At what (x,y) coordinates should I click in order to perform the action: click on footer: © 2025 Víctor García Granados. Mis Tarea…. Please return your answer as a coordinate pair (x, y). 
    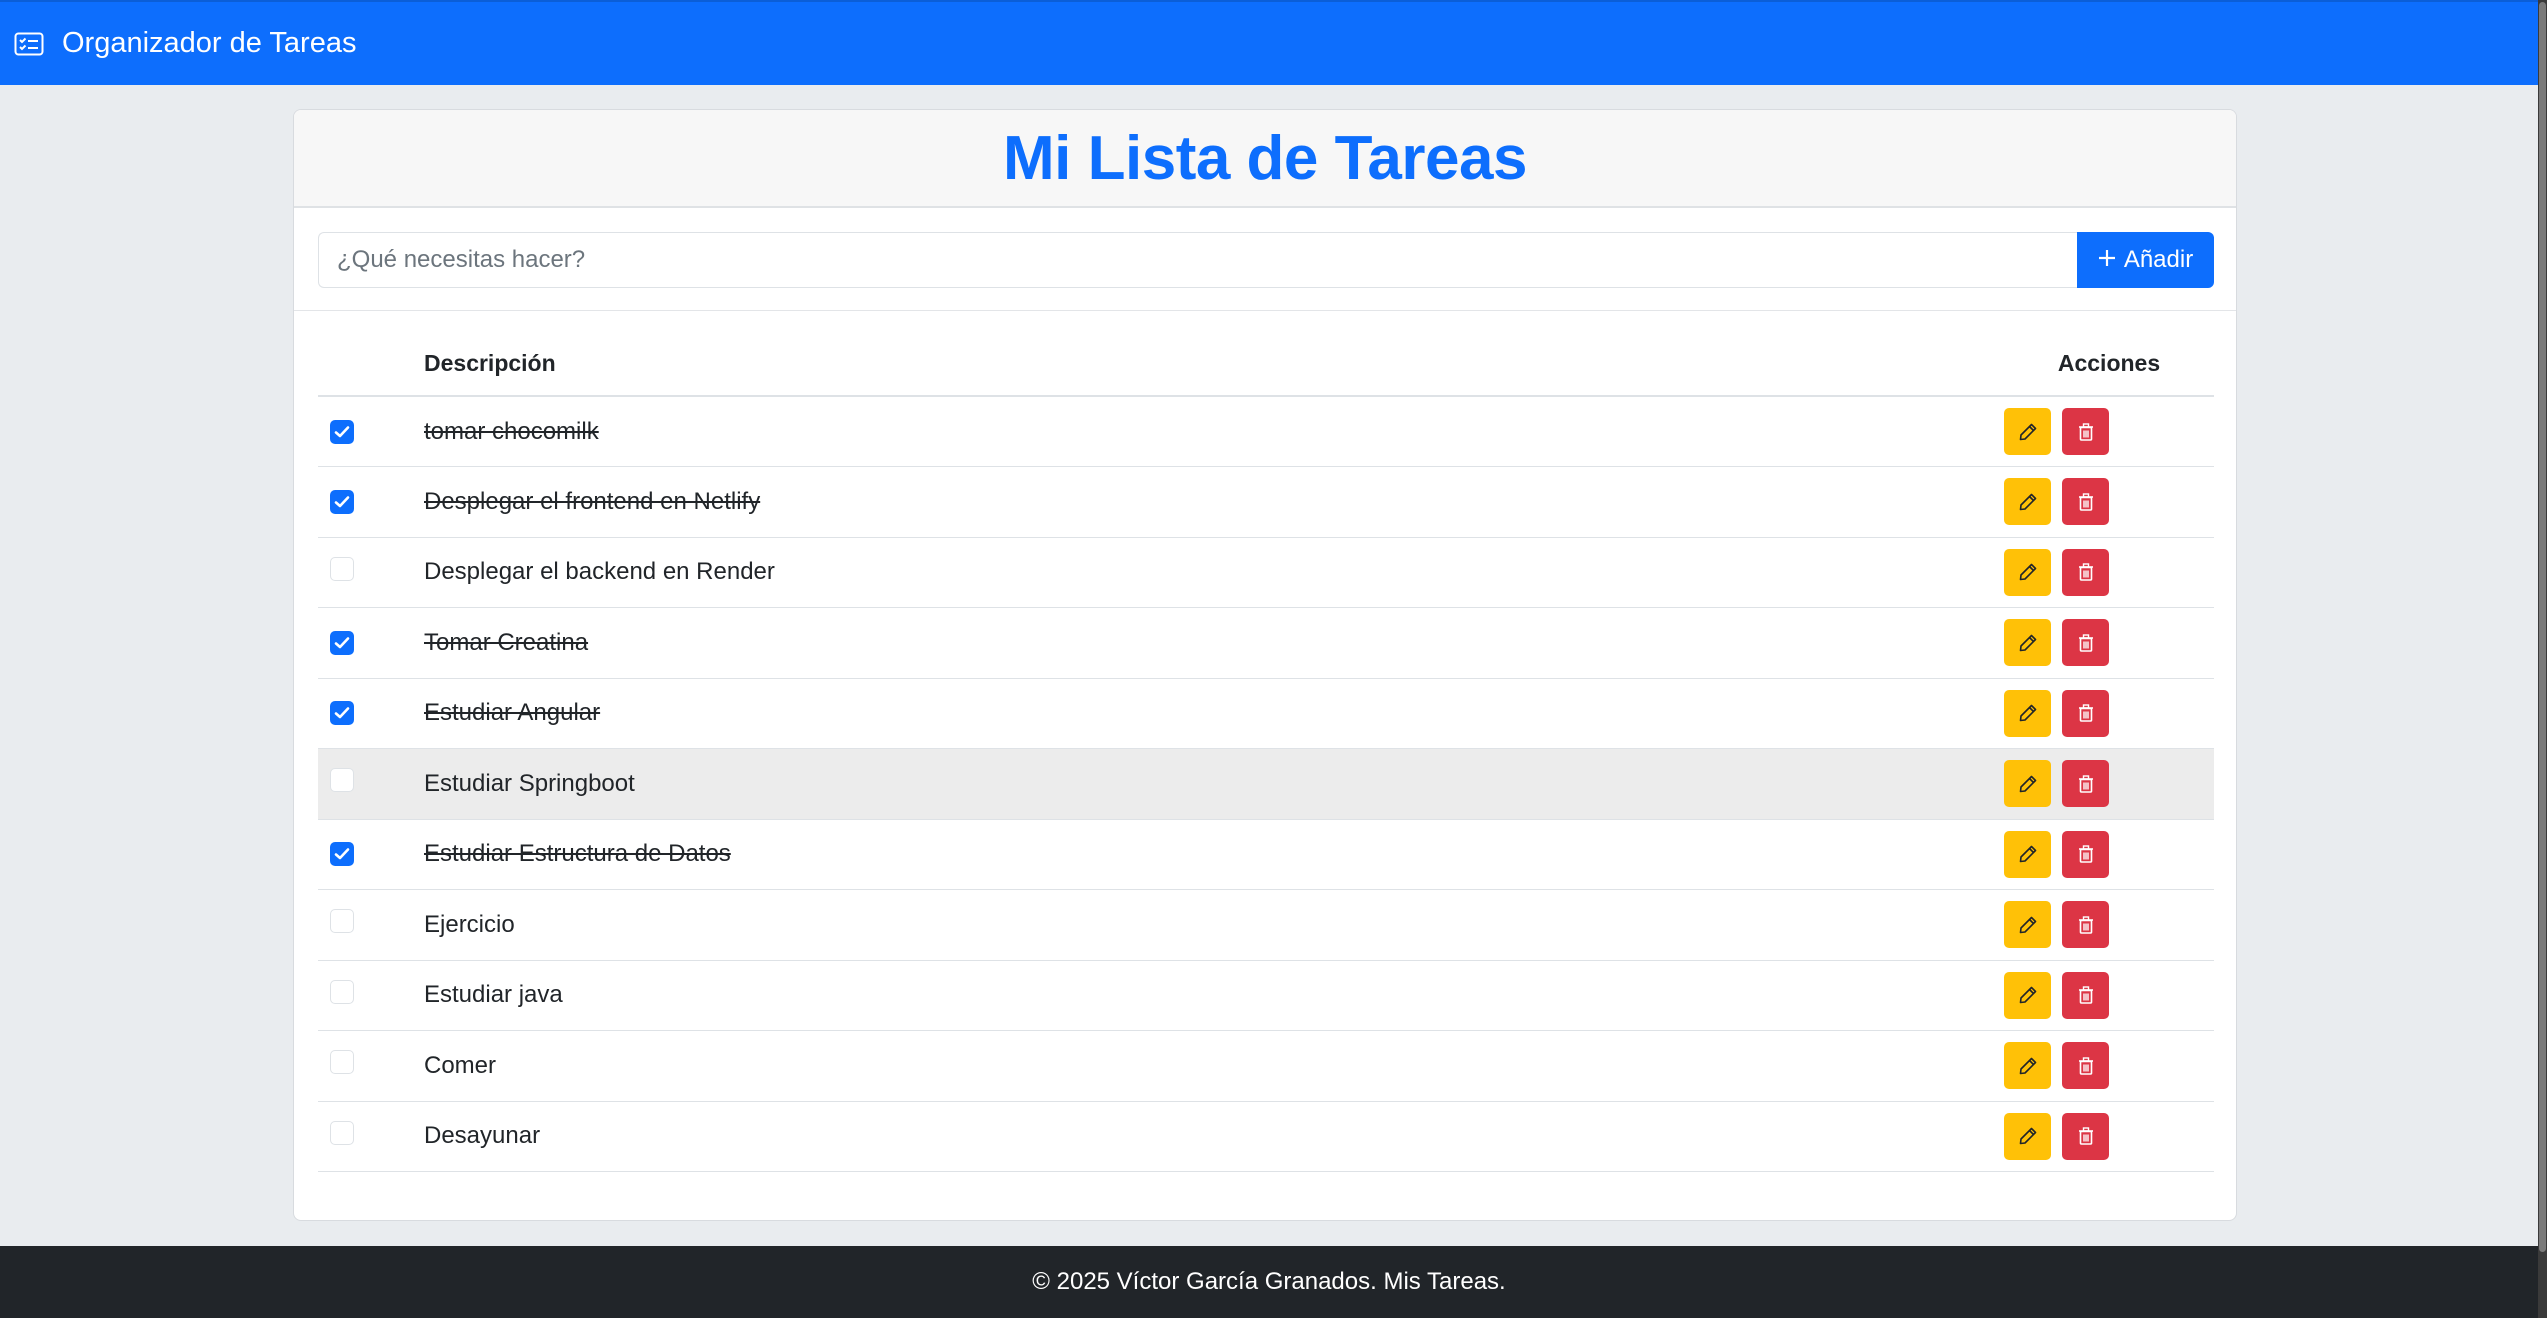
    Looking at the image, I should click on (1269, 1282).